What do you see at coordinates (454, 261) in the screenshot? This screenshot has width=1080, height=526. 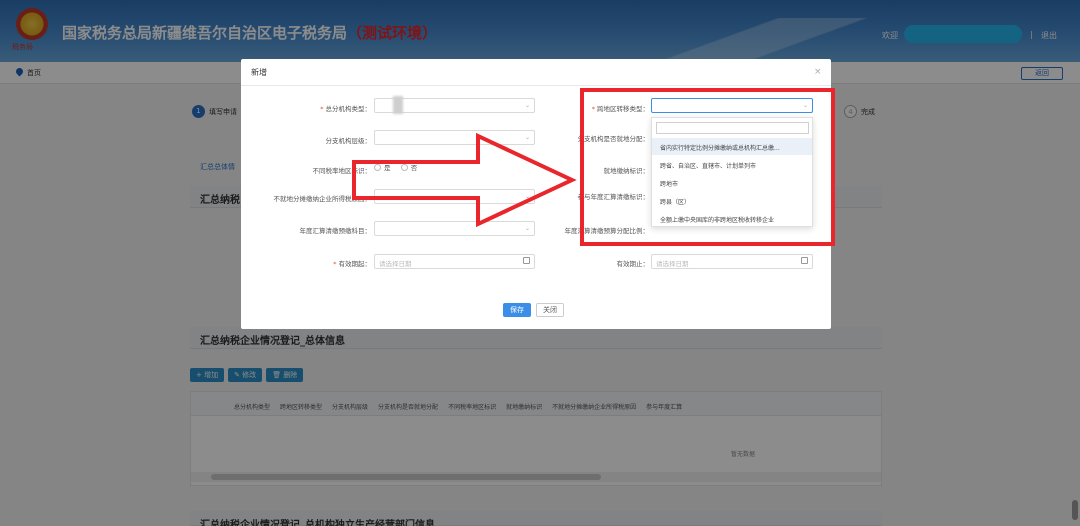 I see `date-yxqq: 请选择日期` at bounding box center [454, 261].